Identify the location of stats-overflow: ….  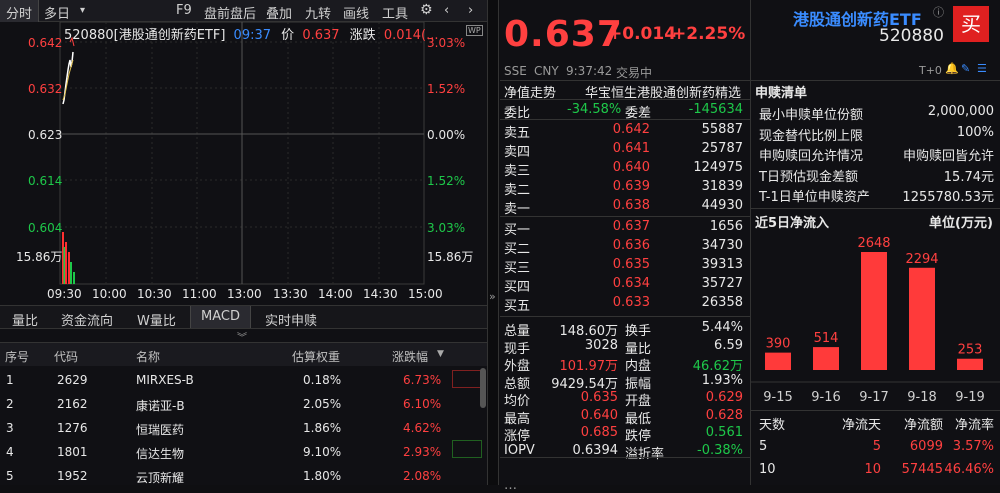
(510, 485).